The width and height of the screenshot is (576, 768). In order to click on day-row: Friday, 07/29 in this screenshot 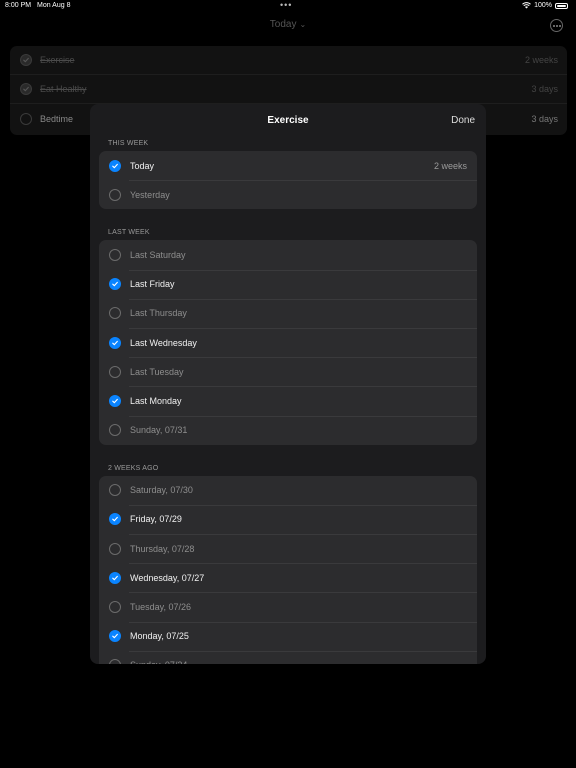, I will do `click(288, 519)`.